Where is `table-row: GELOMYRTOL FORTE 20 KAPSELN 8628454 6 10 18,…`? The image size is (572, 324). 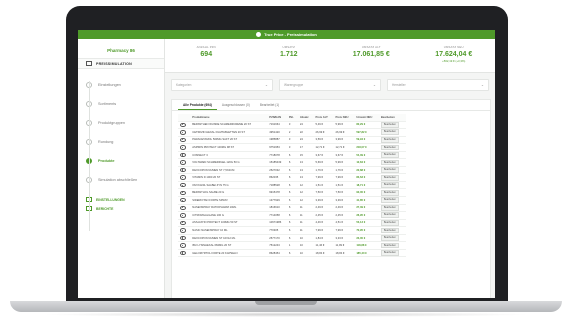
table-row: GELOMYRTOL FORTE 20 KAPSELN 8628454 6 10 18,… is located at coordinates (292, 253).